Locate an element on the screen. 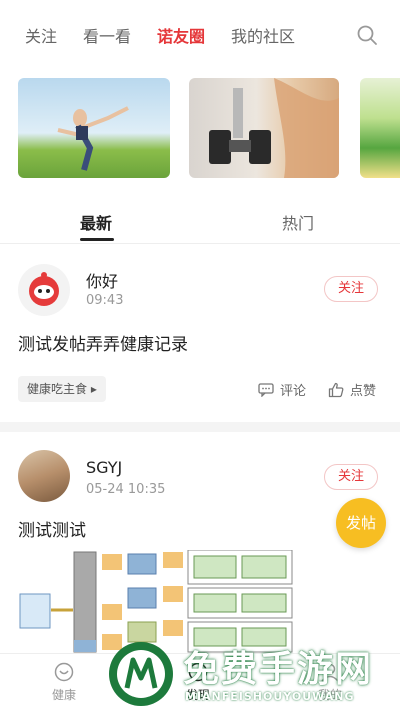 This screenshot has width=400, height=711. top-nav: 关注 看一看 诺友圈 我的社区 is located at coordinates (200, 35).